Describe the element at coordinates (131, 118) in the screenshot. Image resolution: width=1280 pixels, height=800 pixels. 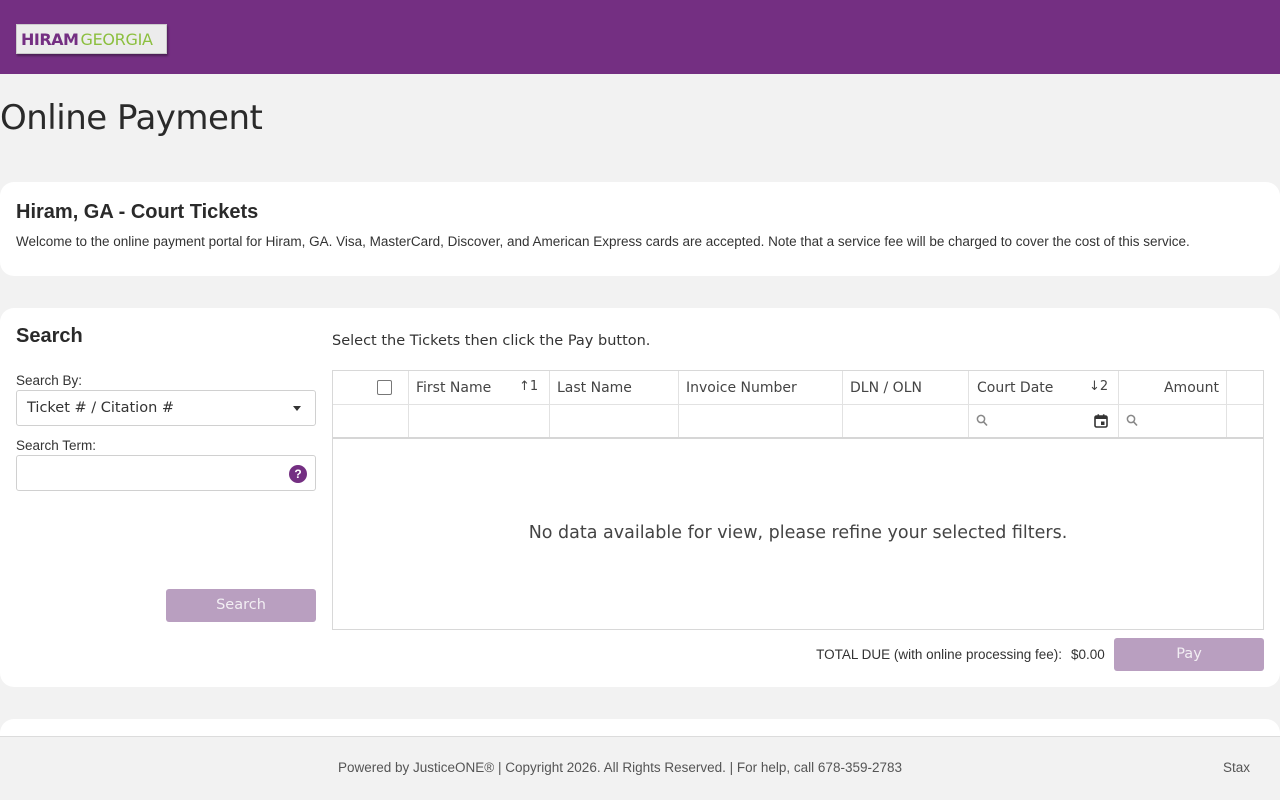
I see `page-title: Online Payment` at that location.